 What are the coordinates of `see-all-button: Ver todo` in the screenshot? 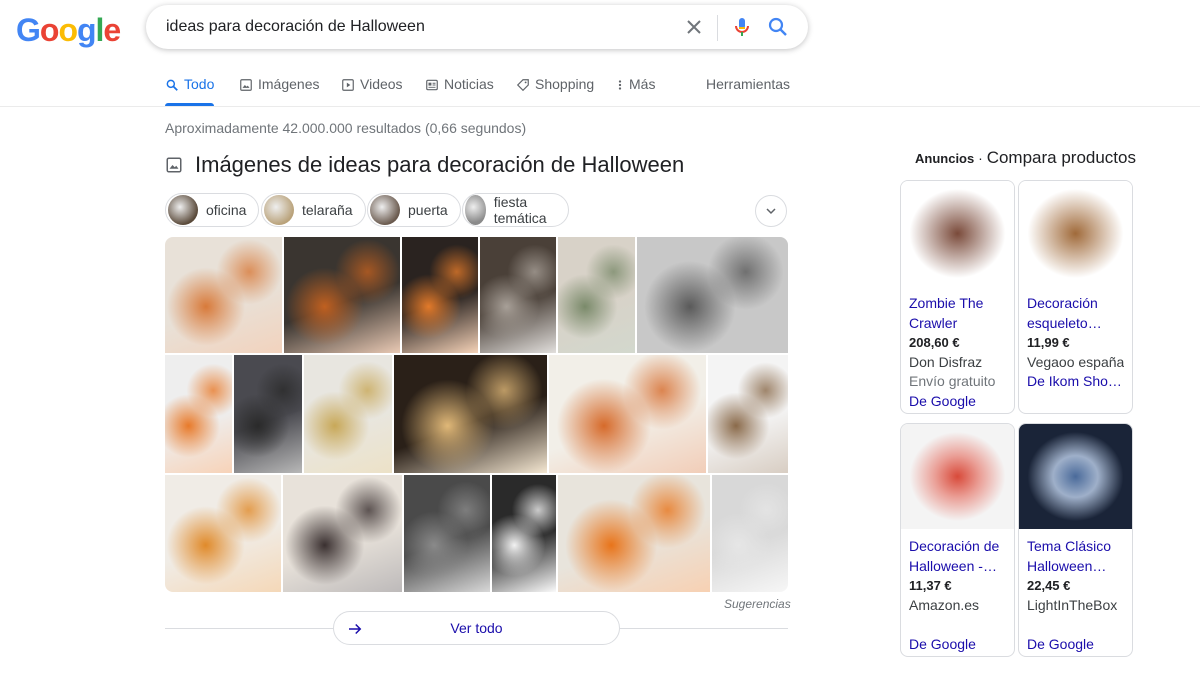 It's located at (476, 628).